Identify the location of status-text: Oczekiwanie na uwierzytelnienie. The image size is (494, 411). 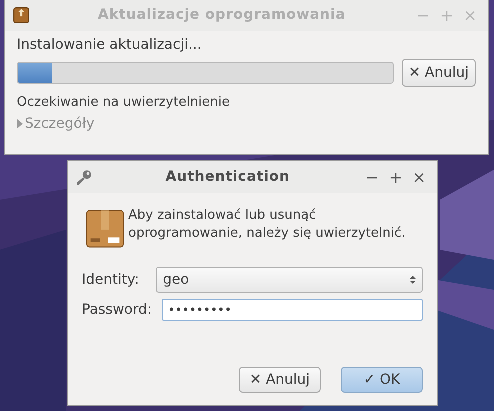
(124, 102).